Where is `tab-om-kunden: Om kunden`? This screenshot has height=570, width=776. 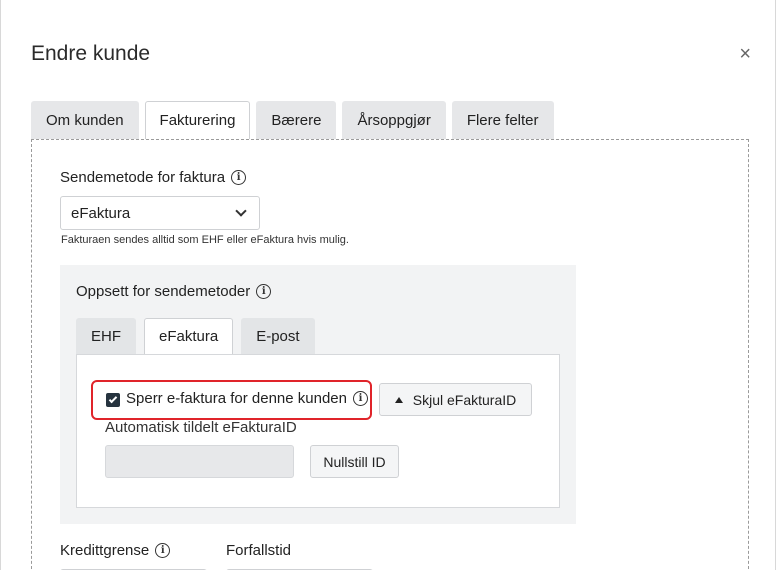 tab-om-kunden: Om kunden is located at coordinates (85, 120).